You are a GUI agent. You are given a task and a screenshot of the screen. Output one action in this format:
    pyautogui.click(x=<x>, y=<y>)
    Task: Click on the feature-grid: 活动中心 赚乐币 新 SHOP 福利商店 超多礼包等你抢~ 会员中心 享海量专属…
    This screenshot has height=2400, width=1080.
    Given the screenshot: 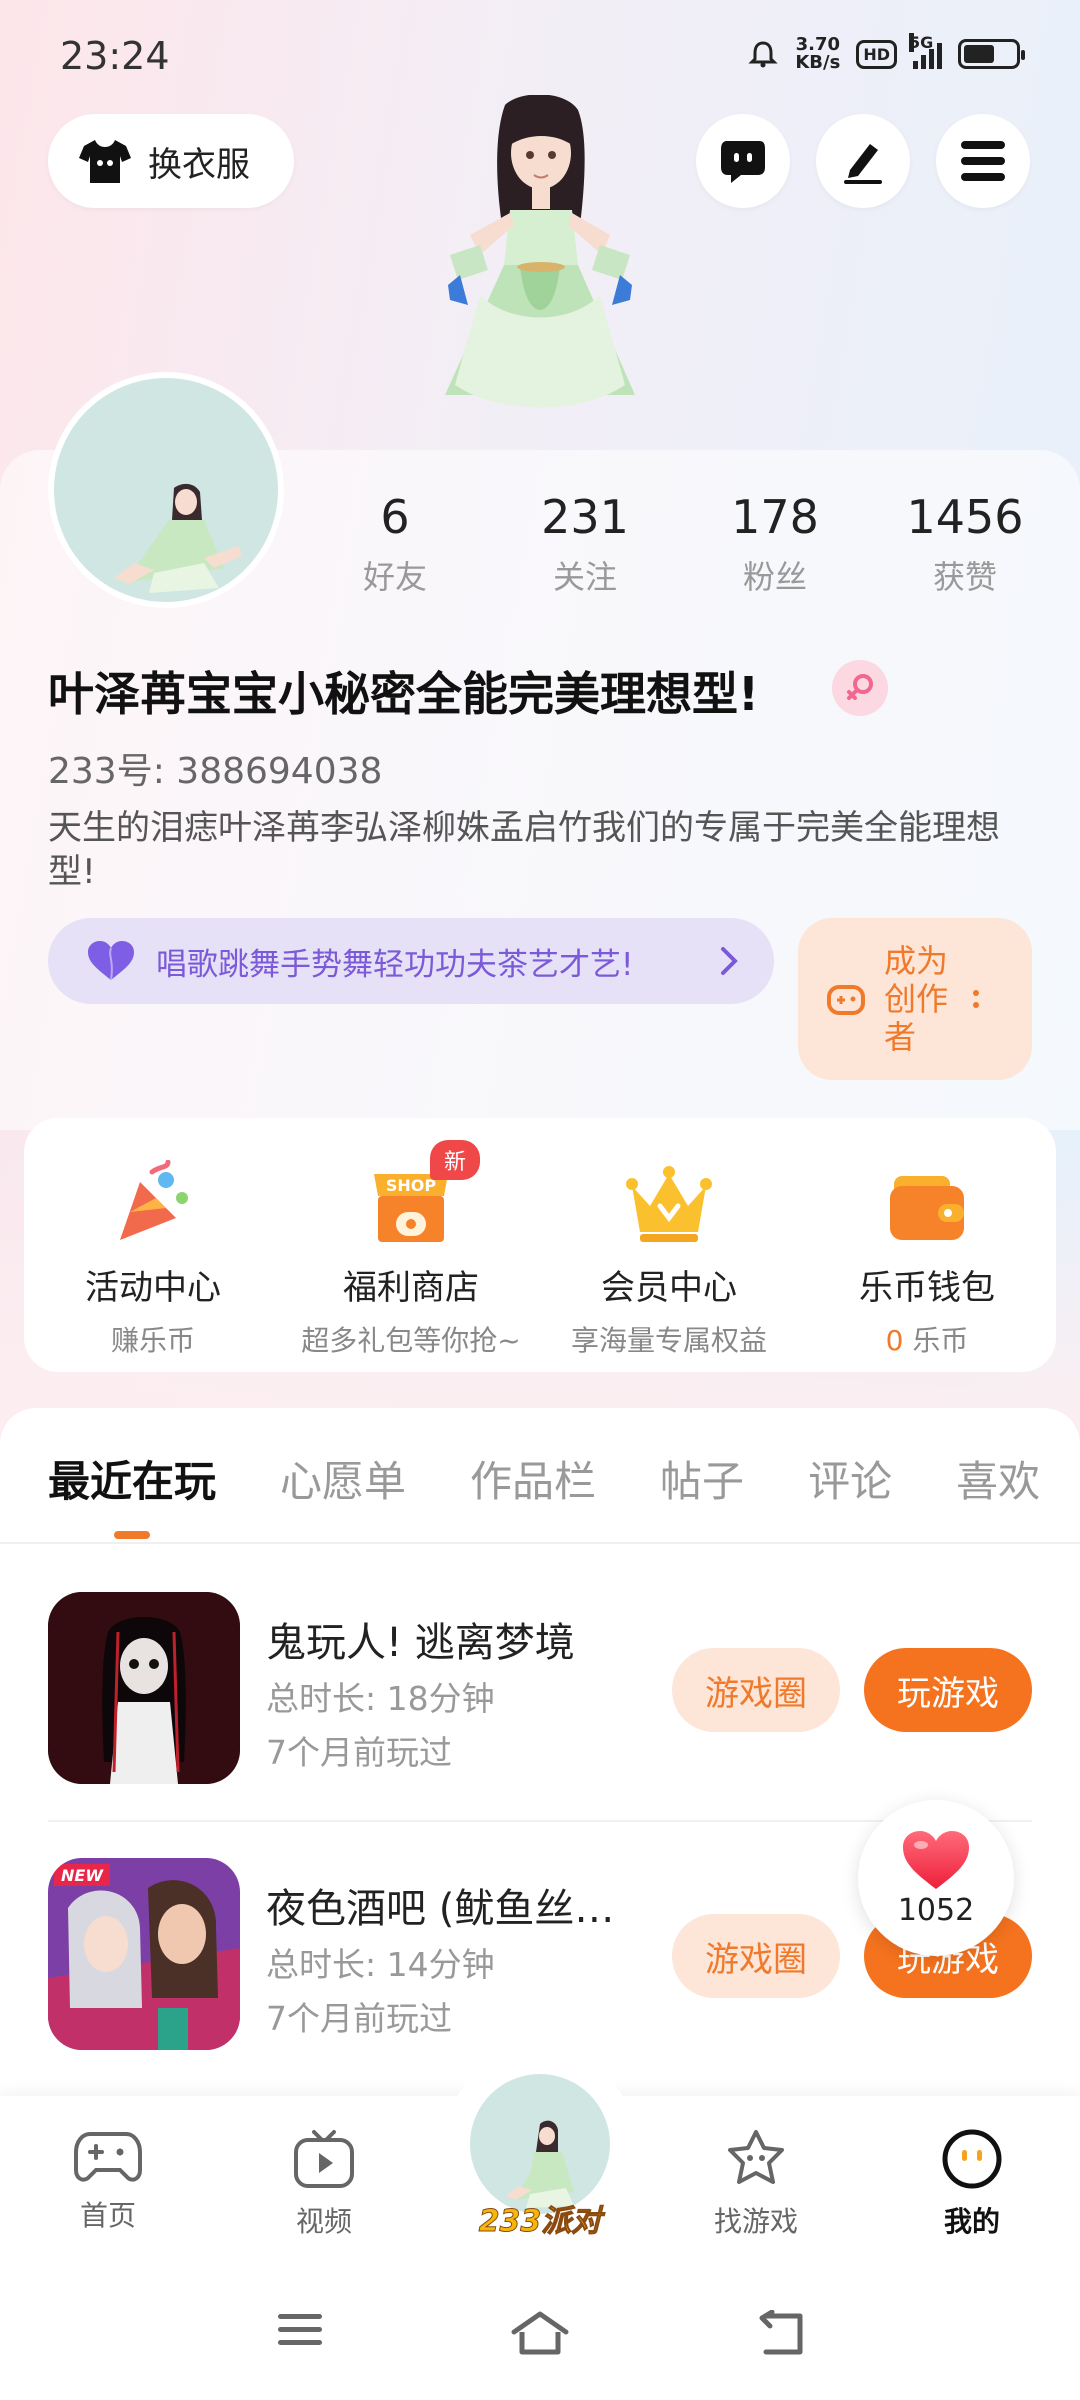 What is the action you would take?
    pyautogui.click(x=540, y=1245)
    